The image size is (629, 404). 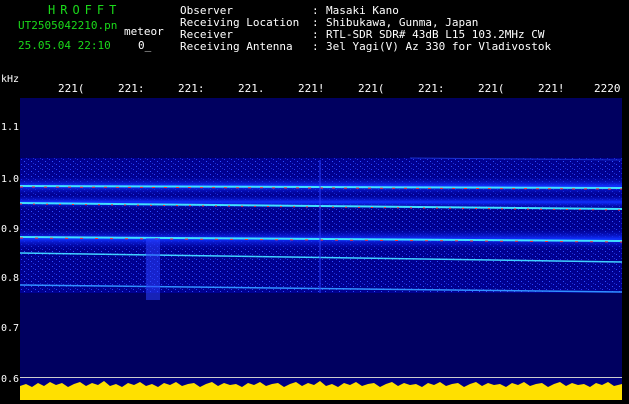 I want to click on antenna-label: Receiving Antenna, so click(x=236, y=46).